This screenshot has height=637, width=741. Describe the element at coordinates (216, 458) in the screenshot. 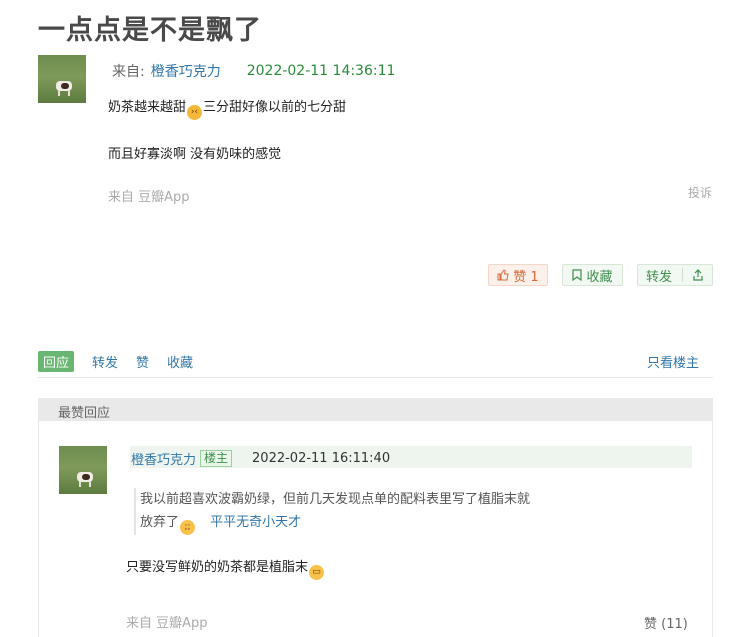

I see `op-badge: 楼主` at that location.